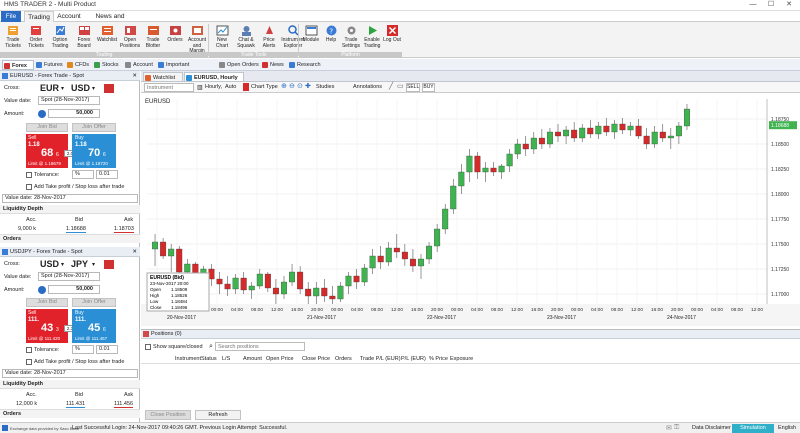  I want to click on base-currency-select: USD, so click(49, 264).